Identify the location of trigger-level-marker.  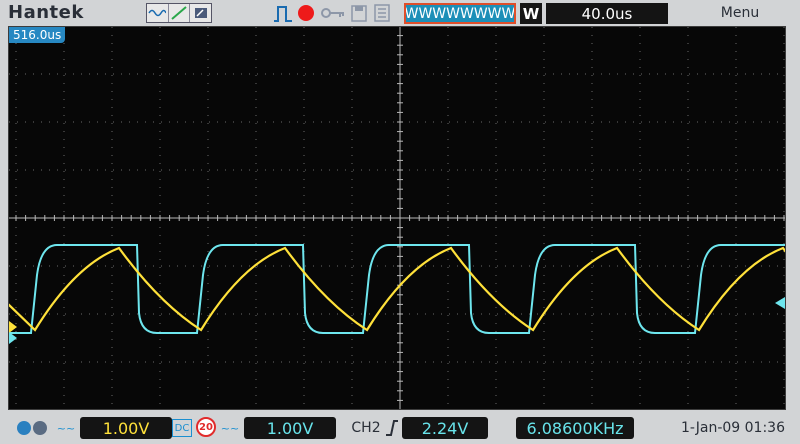
(780, 303).